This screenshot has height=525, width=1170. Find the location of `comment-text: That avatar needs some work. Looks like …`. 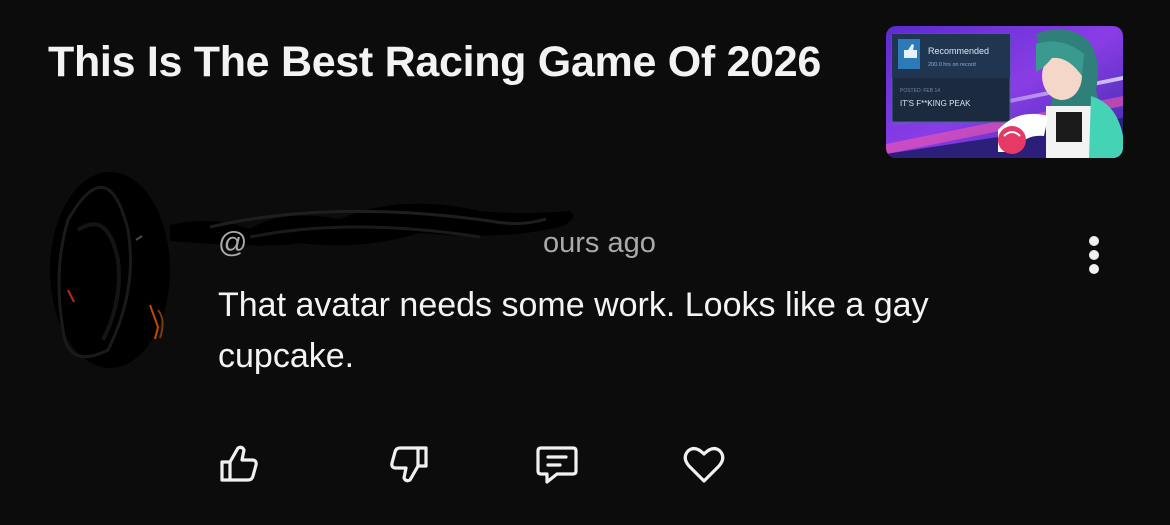

comment-text: That avatar needs some work. Looks like … is located at coordinates (573, 330).